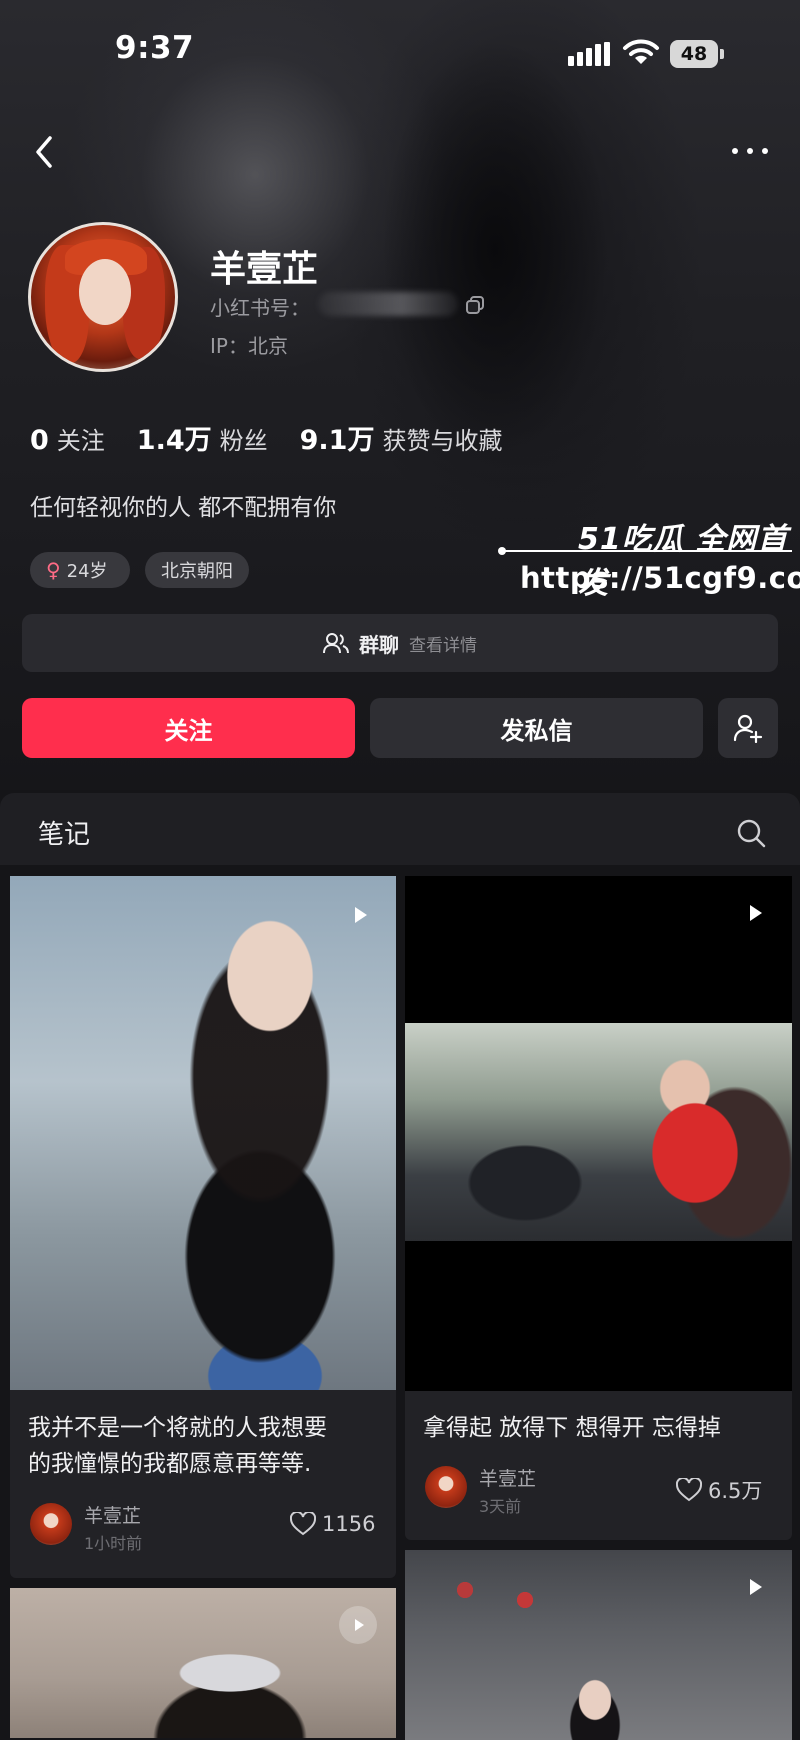  What do you see at coordinates (249, 346) in the screenshot?
I see `ip-location: IP：北京` at bounding box center [249, 346].